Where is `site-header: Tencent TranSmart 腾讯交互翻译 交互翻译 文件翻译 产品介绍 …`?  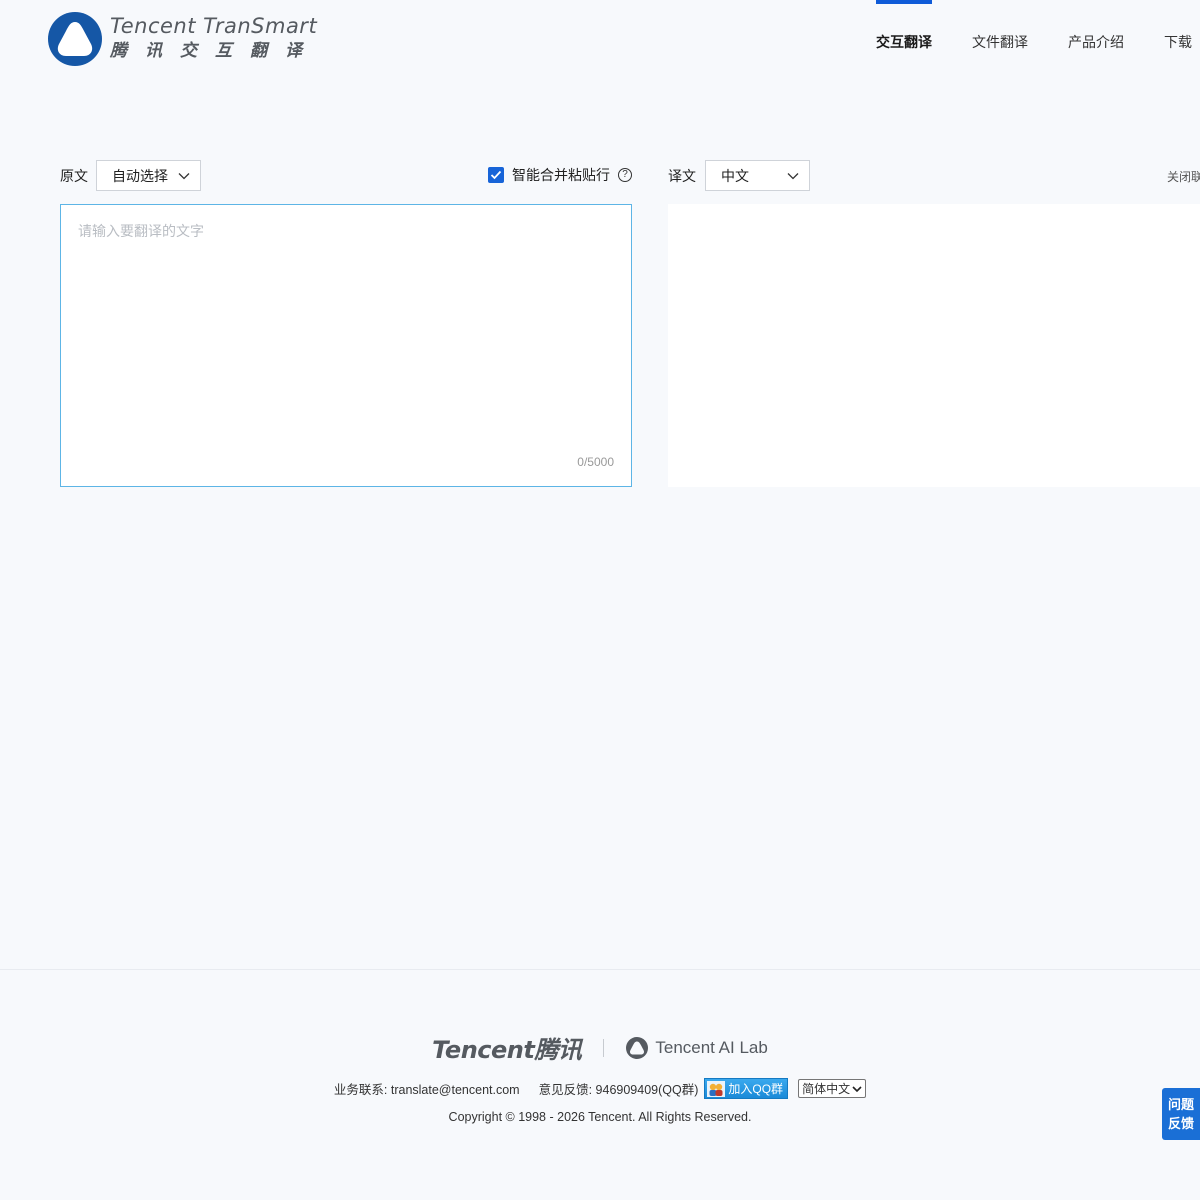
site-header: Tencent TranSmart 腾讯交互翻译 交互翻译 文件翻译 产品介绍 … is located at coordinates (600, 40).